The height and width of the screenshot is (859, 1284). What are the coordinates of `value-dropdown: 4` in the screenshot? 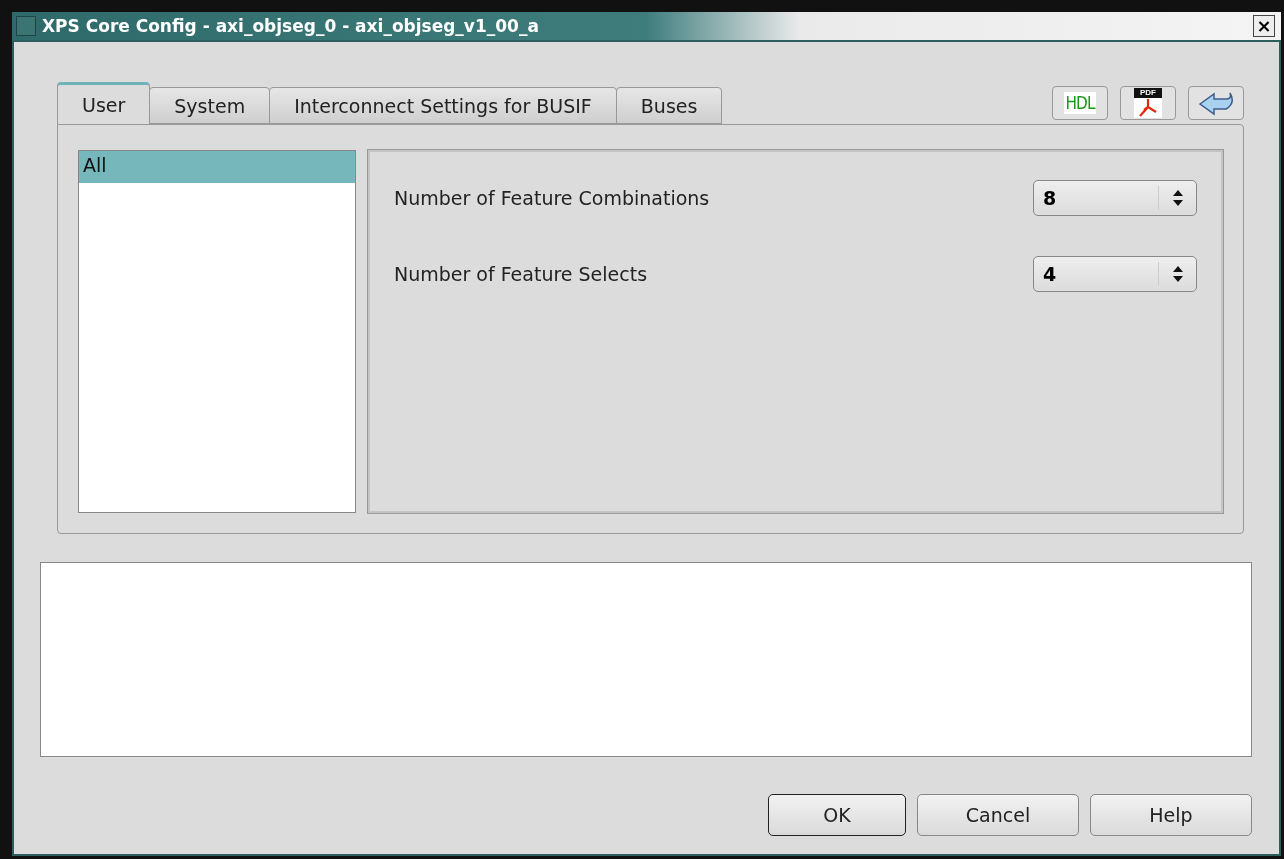 It's located at (1115, 274).